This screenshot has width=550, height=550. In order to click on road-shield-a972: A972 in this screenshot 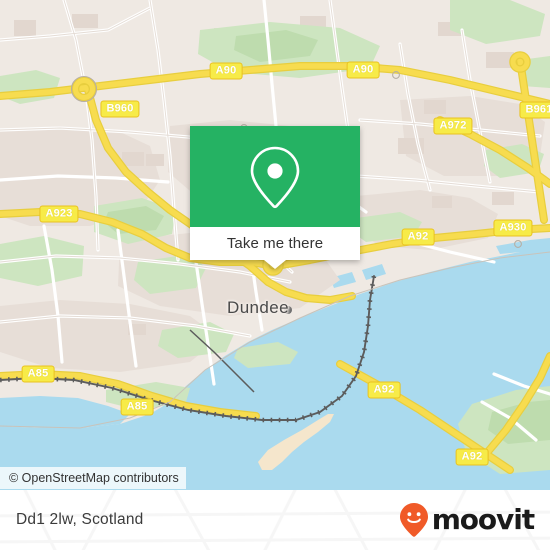, I will do `click(453, 126)`.